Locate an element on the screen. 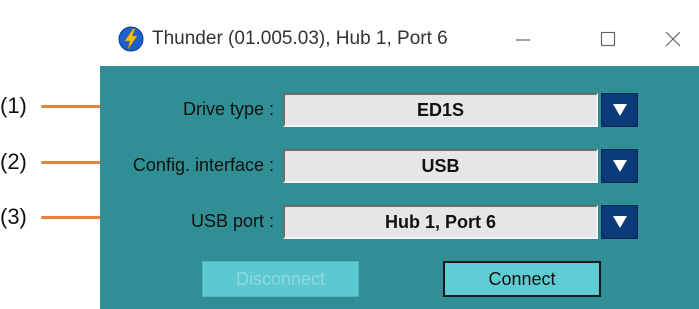 The height and width of the screenshot is (309, 699). config-interface-label: Config. interface : is located at coordinates (203, 165).